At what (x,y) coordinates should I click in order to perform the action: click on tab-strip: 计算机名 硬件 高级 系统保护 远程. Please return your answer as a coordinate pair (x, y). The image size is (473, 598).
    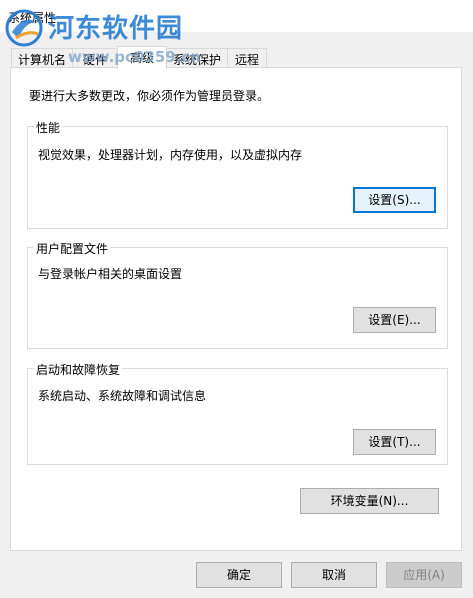
    Looking at the image, I should click on (237, 57).